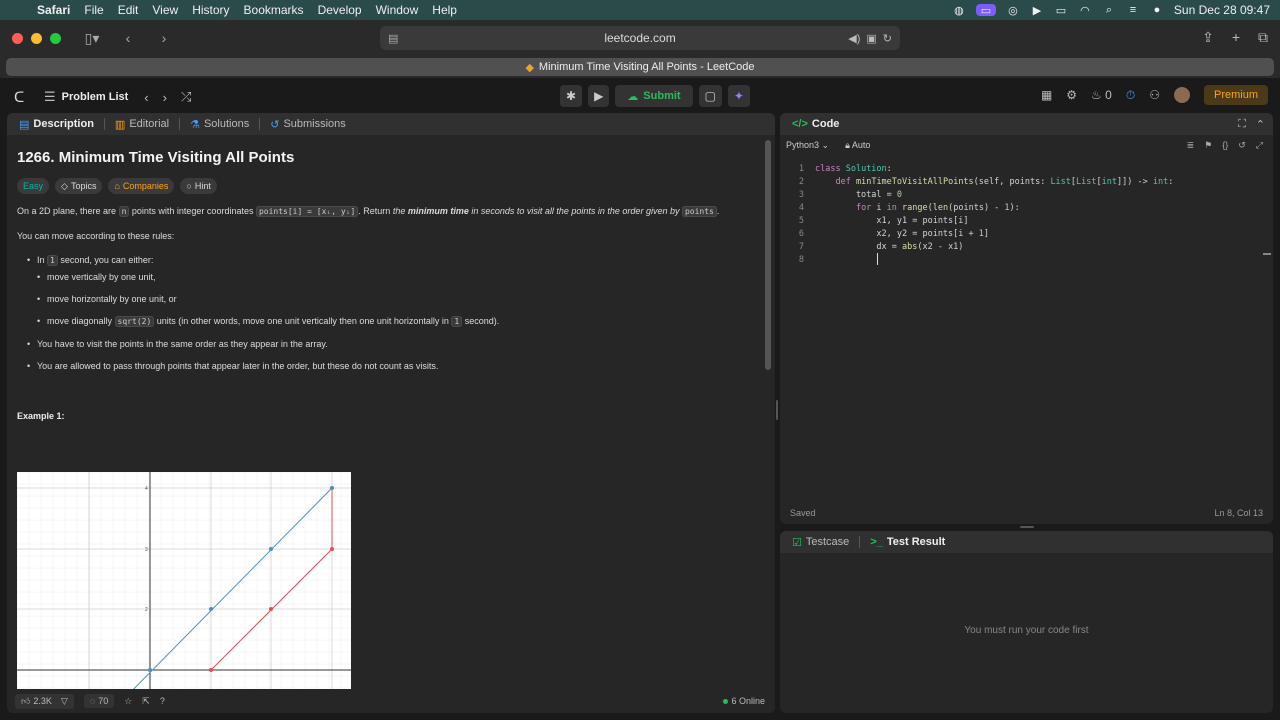 Image resolution: width=1280 pixels, height=720 pixels. Describe the element at coordinates (599, 96) in the screenshot. I see `run-icon: ▶` at that location.